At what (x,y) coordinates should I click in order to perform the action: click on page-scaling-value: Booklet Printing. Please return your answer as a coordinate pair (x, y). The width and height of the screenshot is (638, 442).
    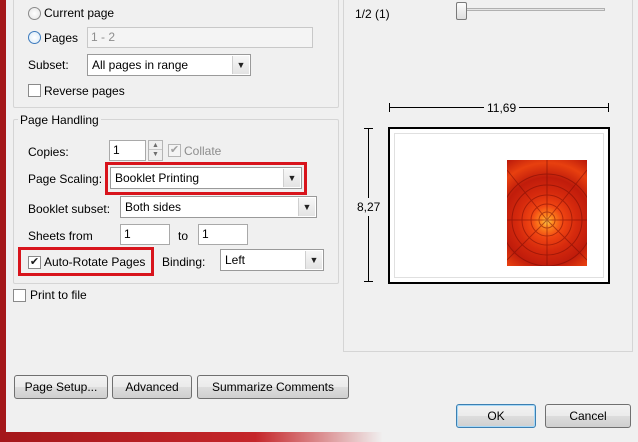
    Looking at the image, I should click on (157, 178).